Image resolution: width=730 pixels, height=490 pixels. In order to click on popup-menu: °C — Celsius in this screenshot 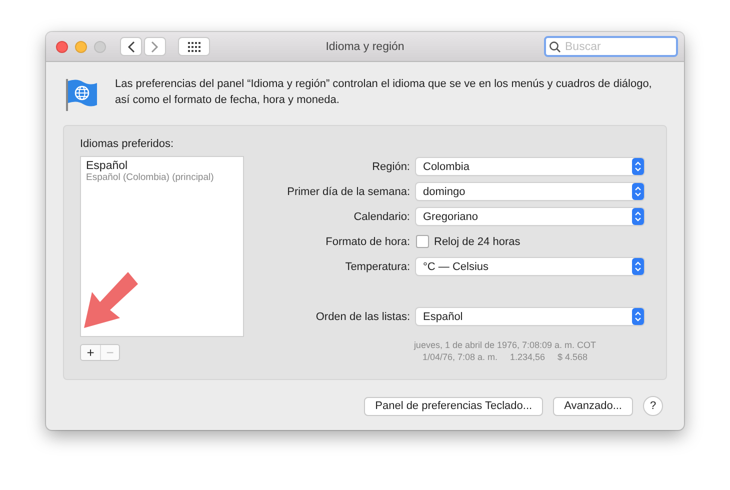, I will do `click(530, 266)`.